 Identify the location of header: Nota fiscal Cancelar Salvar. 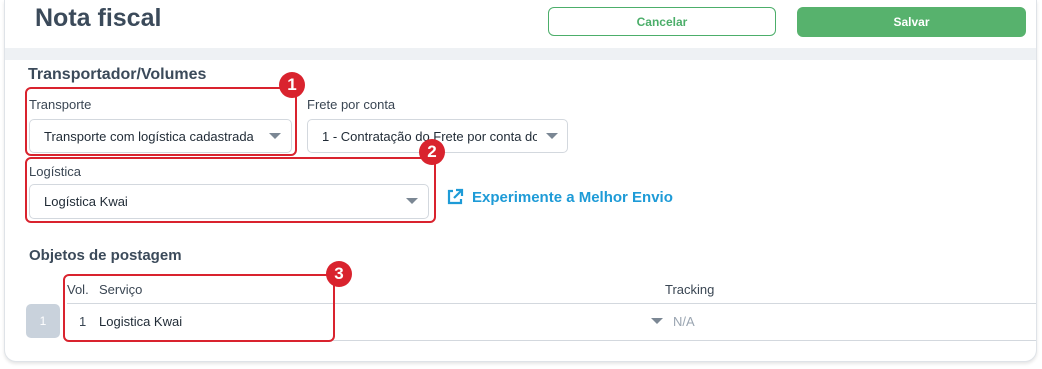
(520, 24).